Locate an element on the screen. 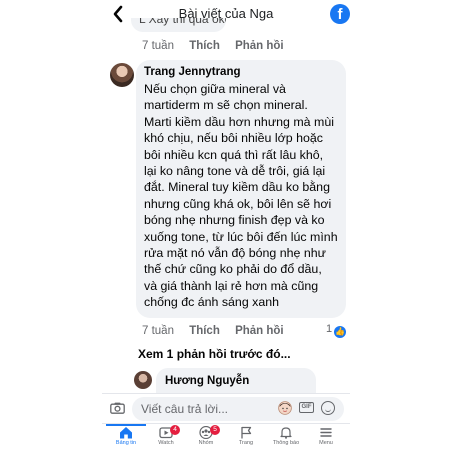  bell-icon is located at coordinates (286, 433).